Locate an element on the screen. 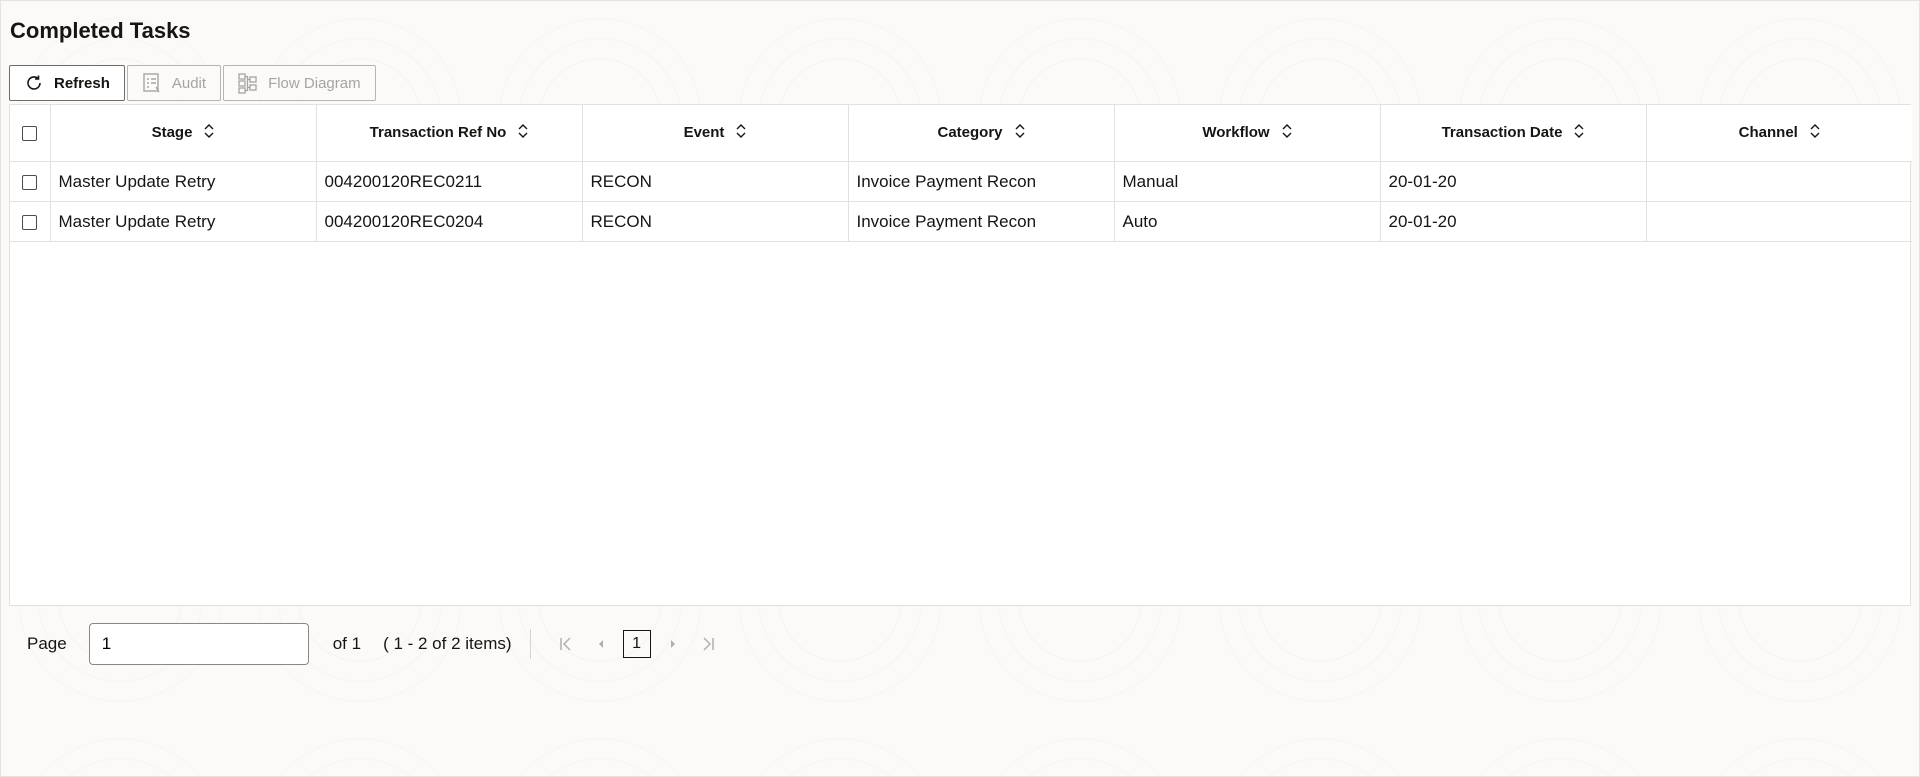 The image size is (1920, 777). refresh-label: Refresh is located at coordinates (82, 83).